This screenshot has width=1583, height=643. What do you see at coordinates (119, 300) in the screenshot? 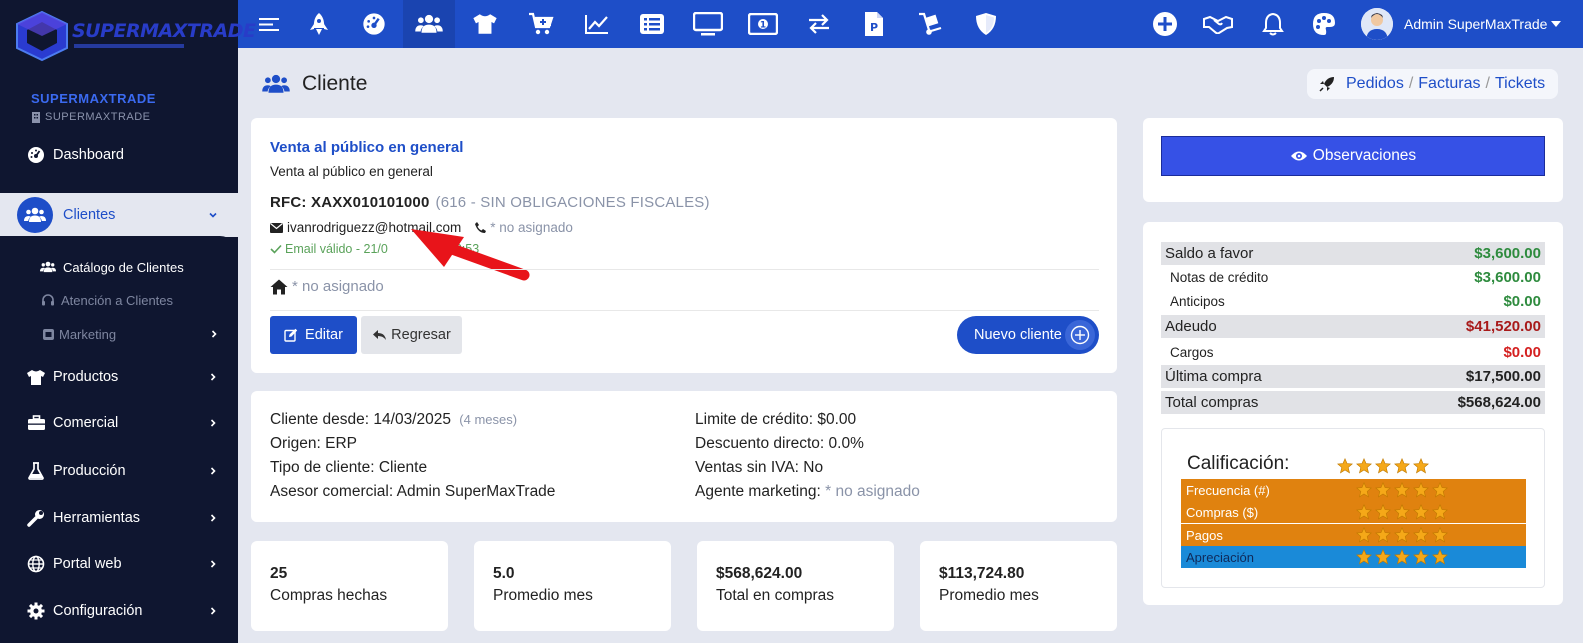
I see `sidebar-subitem-atencion-clientes: Atención a Clientes` at bounding box center [119, 300].